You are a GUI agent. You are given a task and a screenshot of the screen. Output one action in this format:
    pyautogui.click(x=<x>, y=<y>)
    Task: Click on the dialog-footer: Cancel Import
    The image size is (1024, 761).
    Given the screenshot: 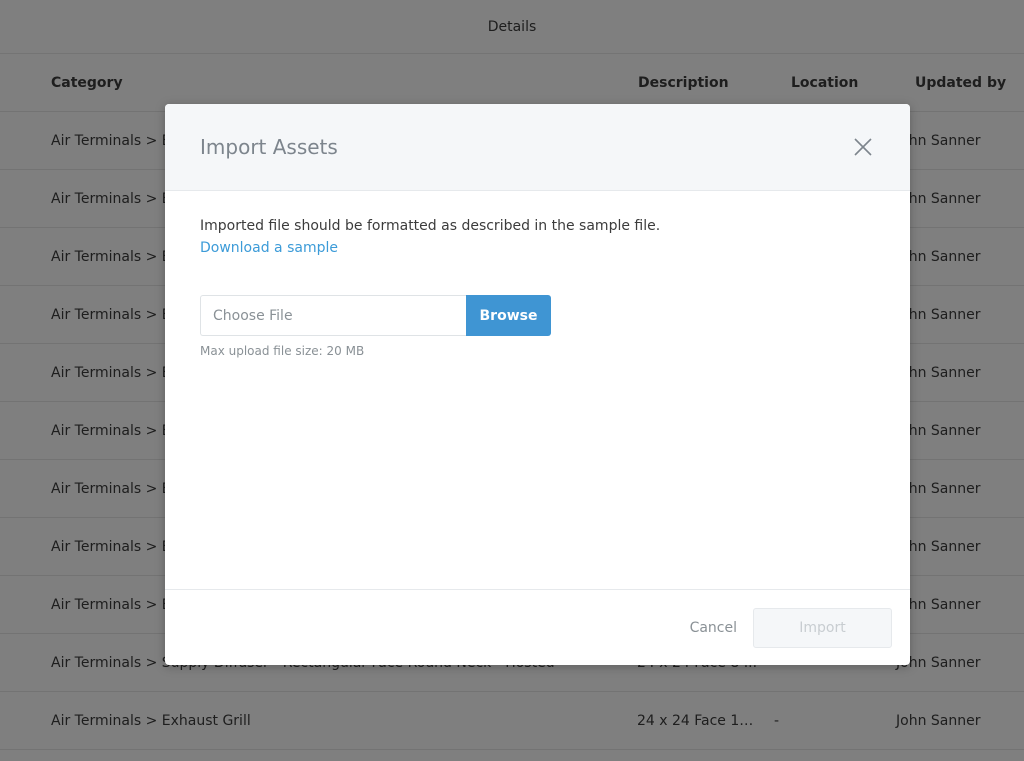 What is the action you would take?
    pyautogui.click(x=537, y=627)
    